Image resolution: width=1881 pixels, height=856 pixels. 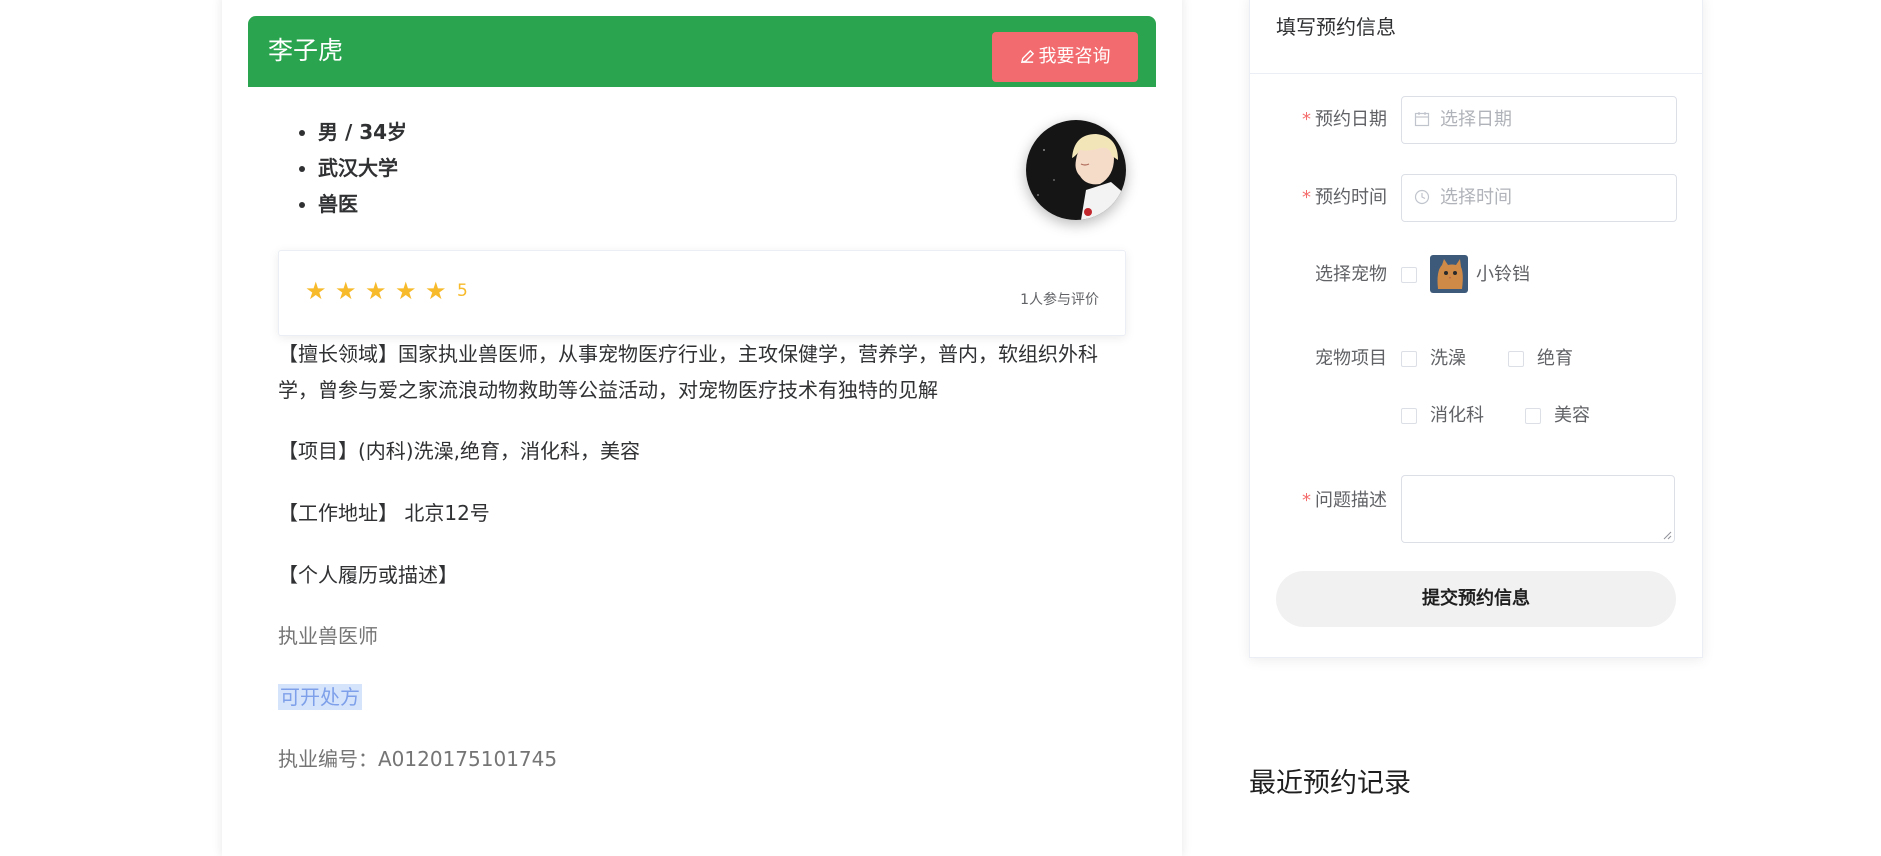 What do you see at coordinates (1533, 416) in the screenshot?
I see `project-checkbox-grooming` at bounding box center [1533, 416].